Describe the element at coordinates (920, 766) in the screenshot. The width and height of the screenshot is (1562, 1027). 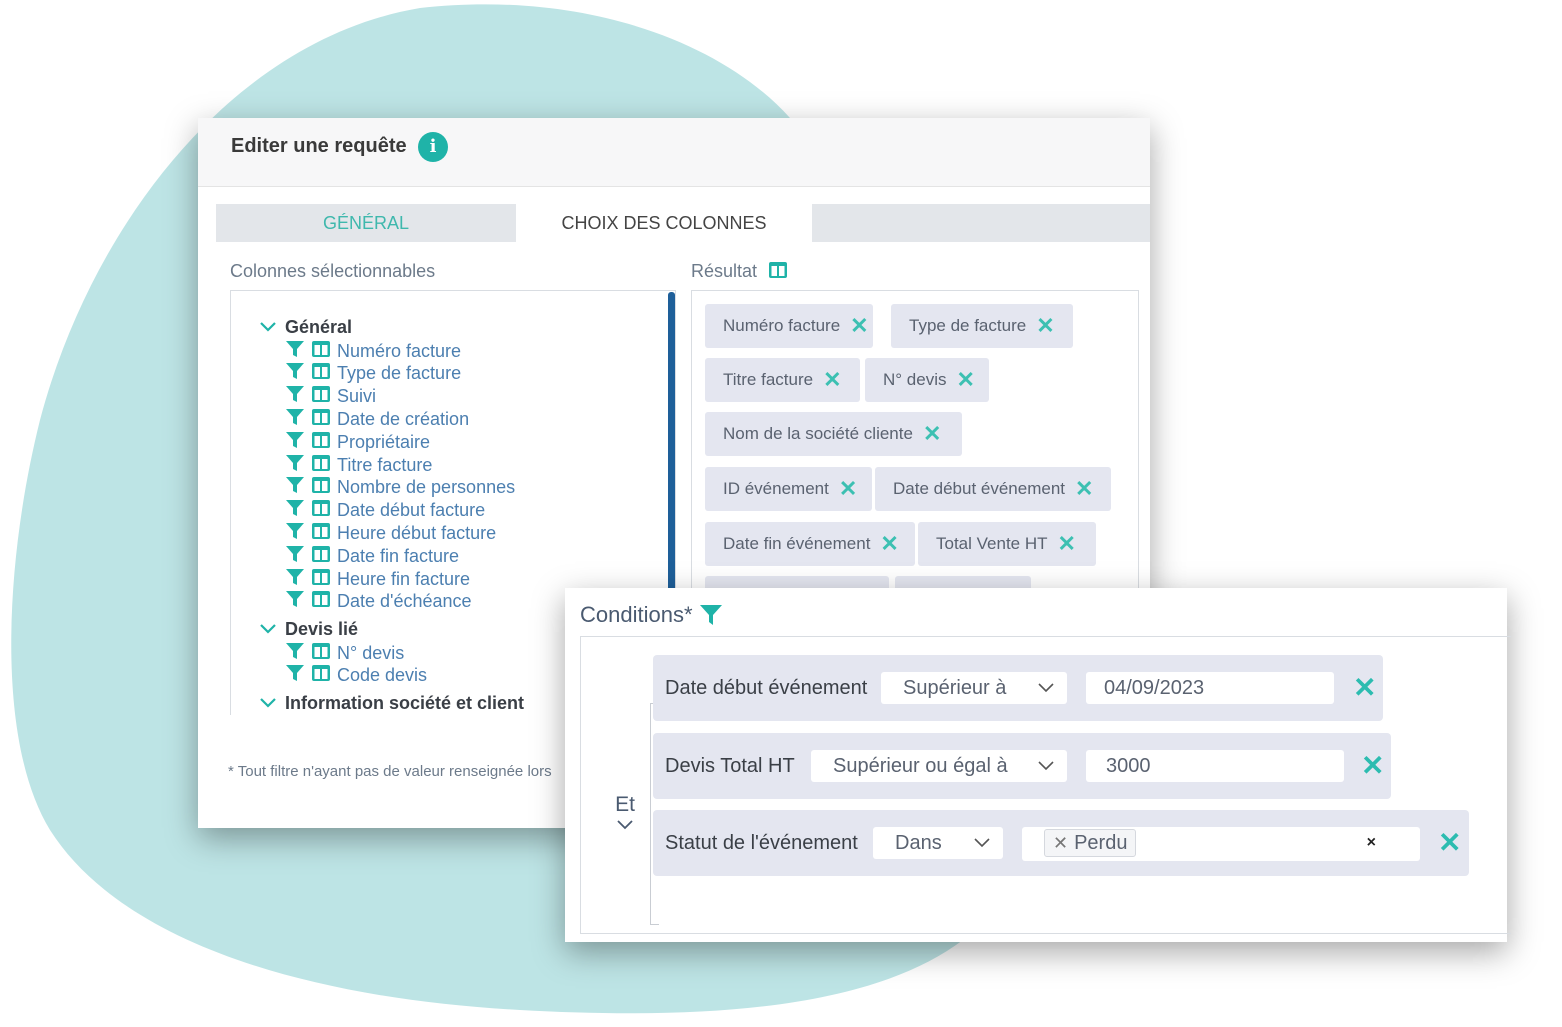
I see `comparator-value: Supérieur ou égal à` at that location.